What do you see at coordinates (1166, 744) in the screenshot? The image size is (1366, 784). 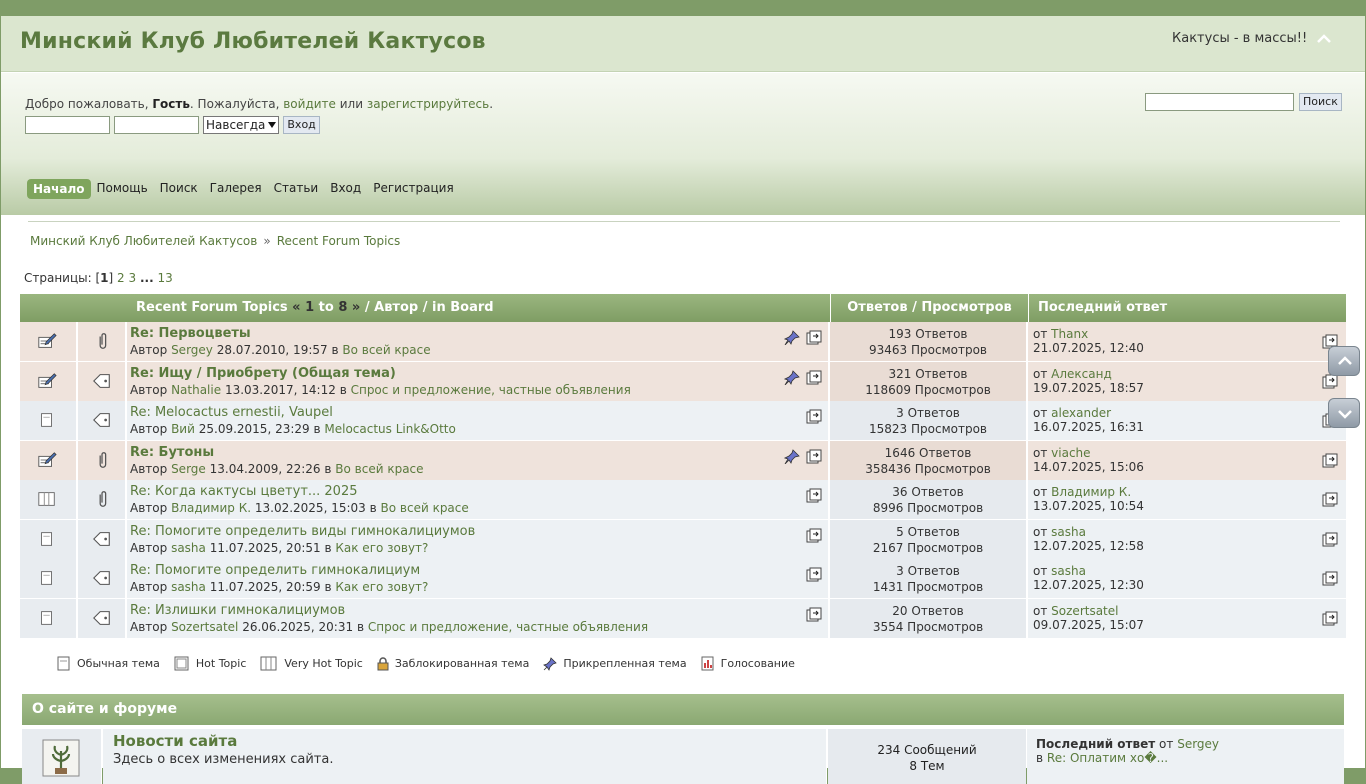 I see `board-from-label: от` at bounding box center [1166, 744].